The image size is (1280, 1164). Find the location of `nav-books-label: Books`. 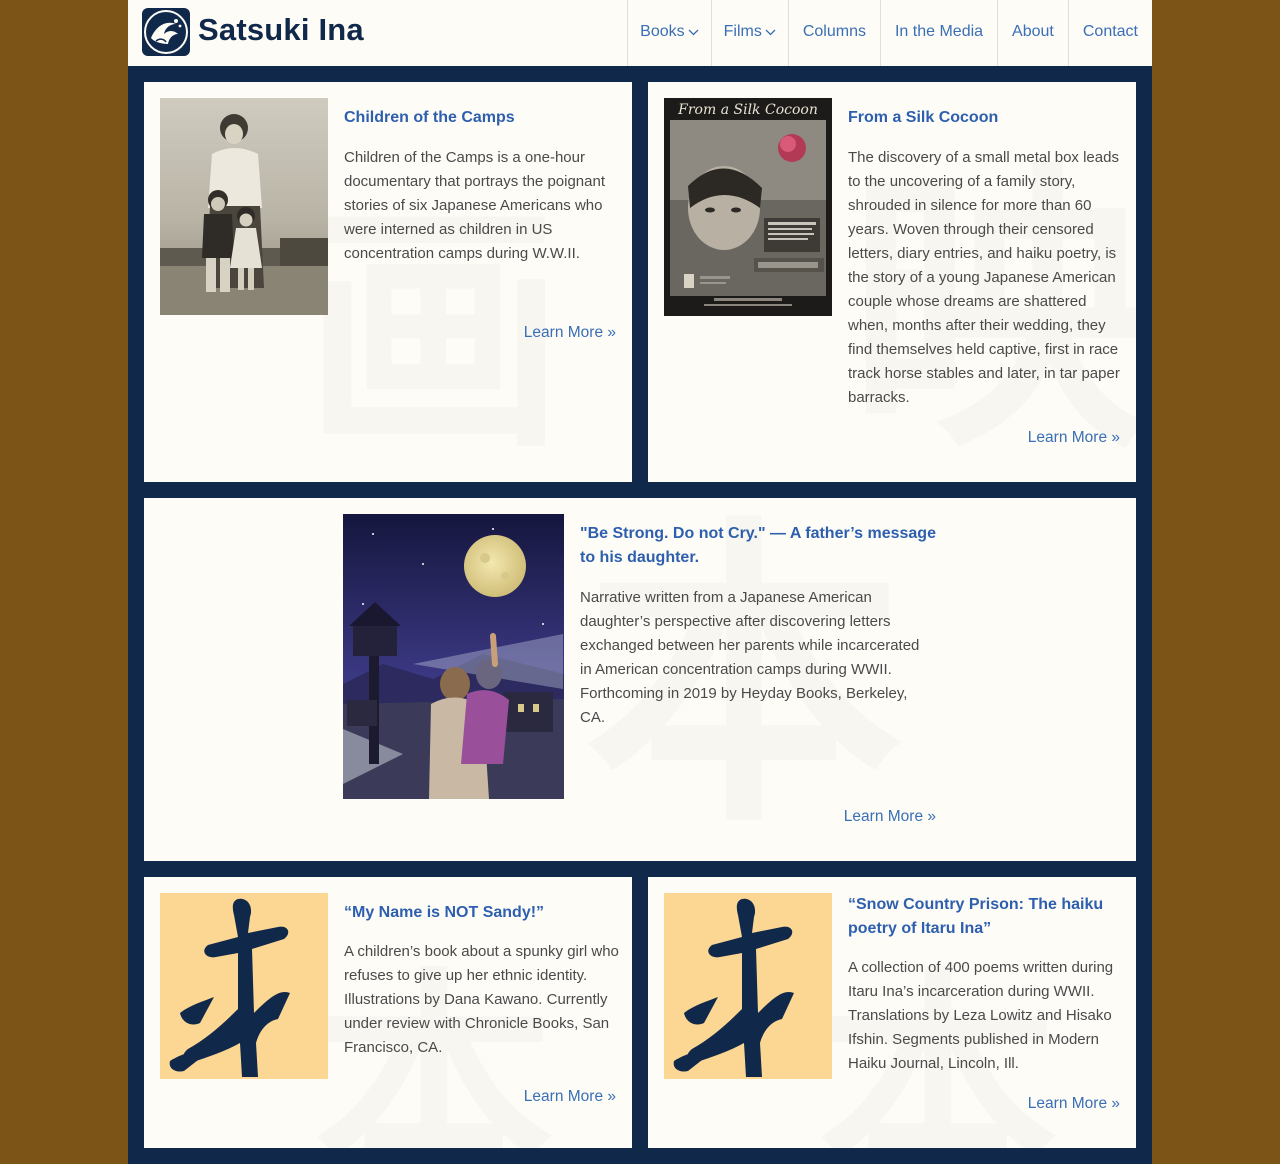

nav-books-label: Books is located at coordinates (662, 32).